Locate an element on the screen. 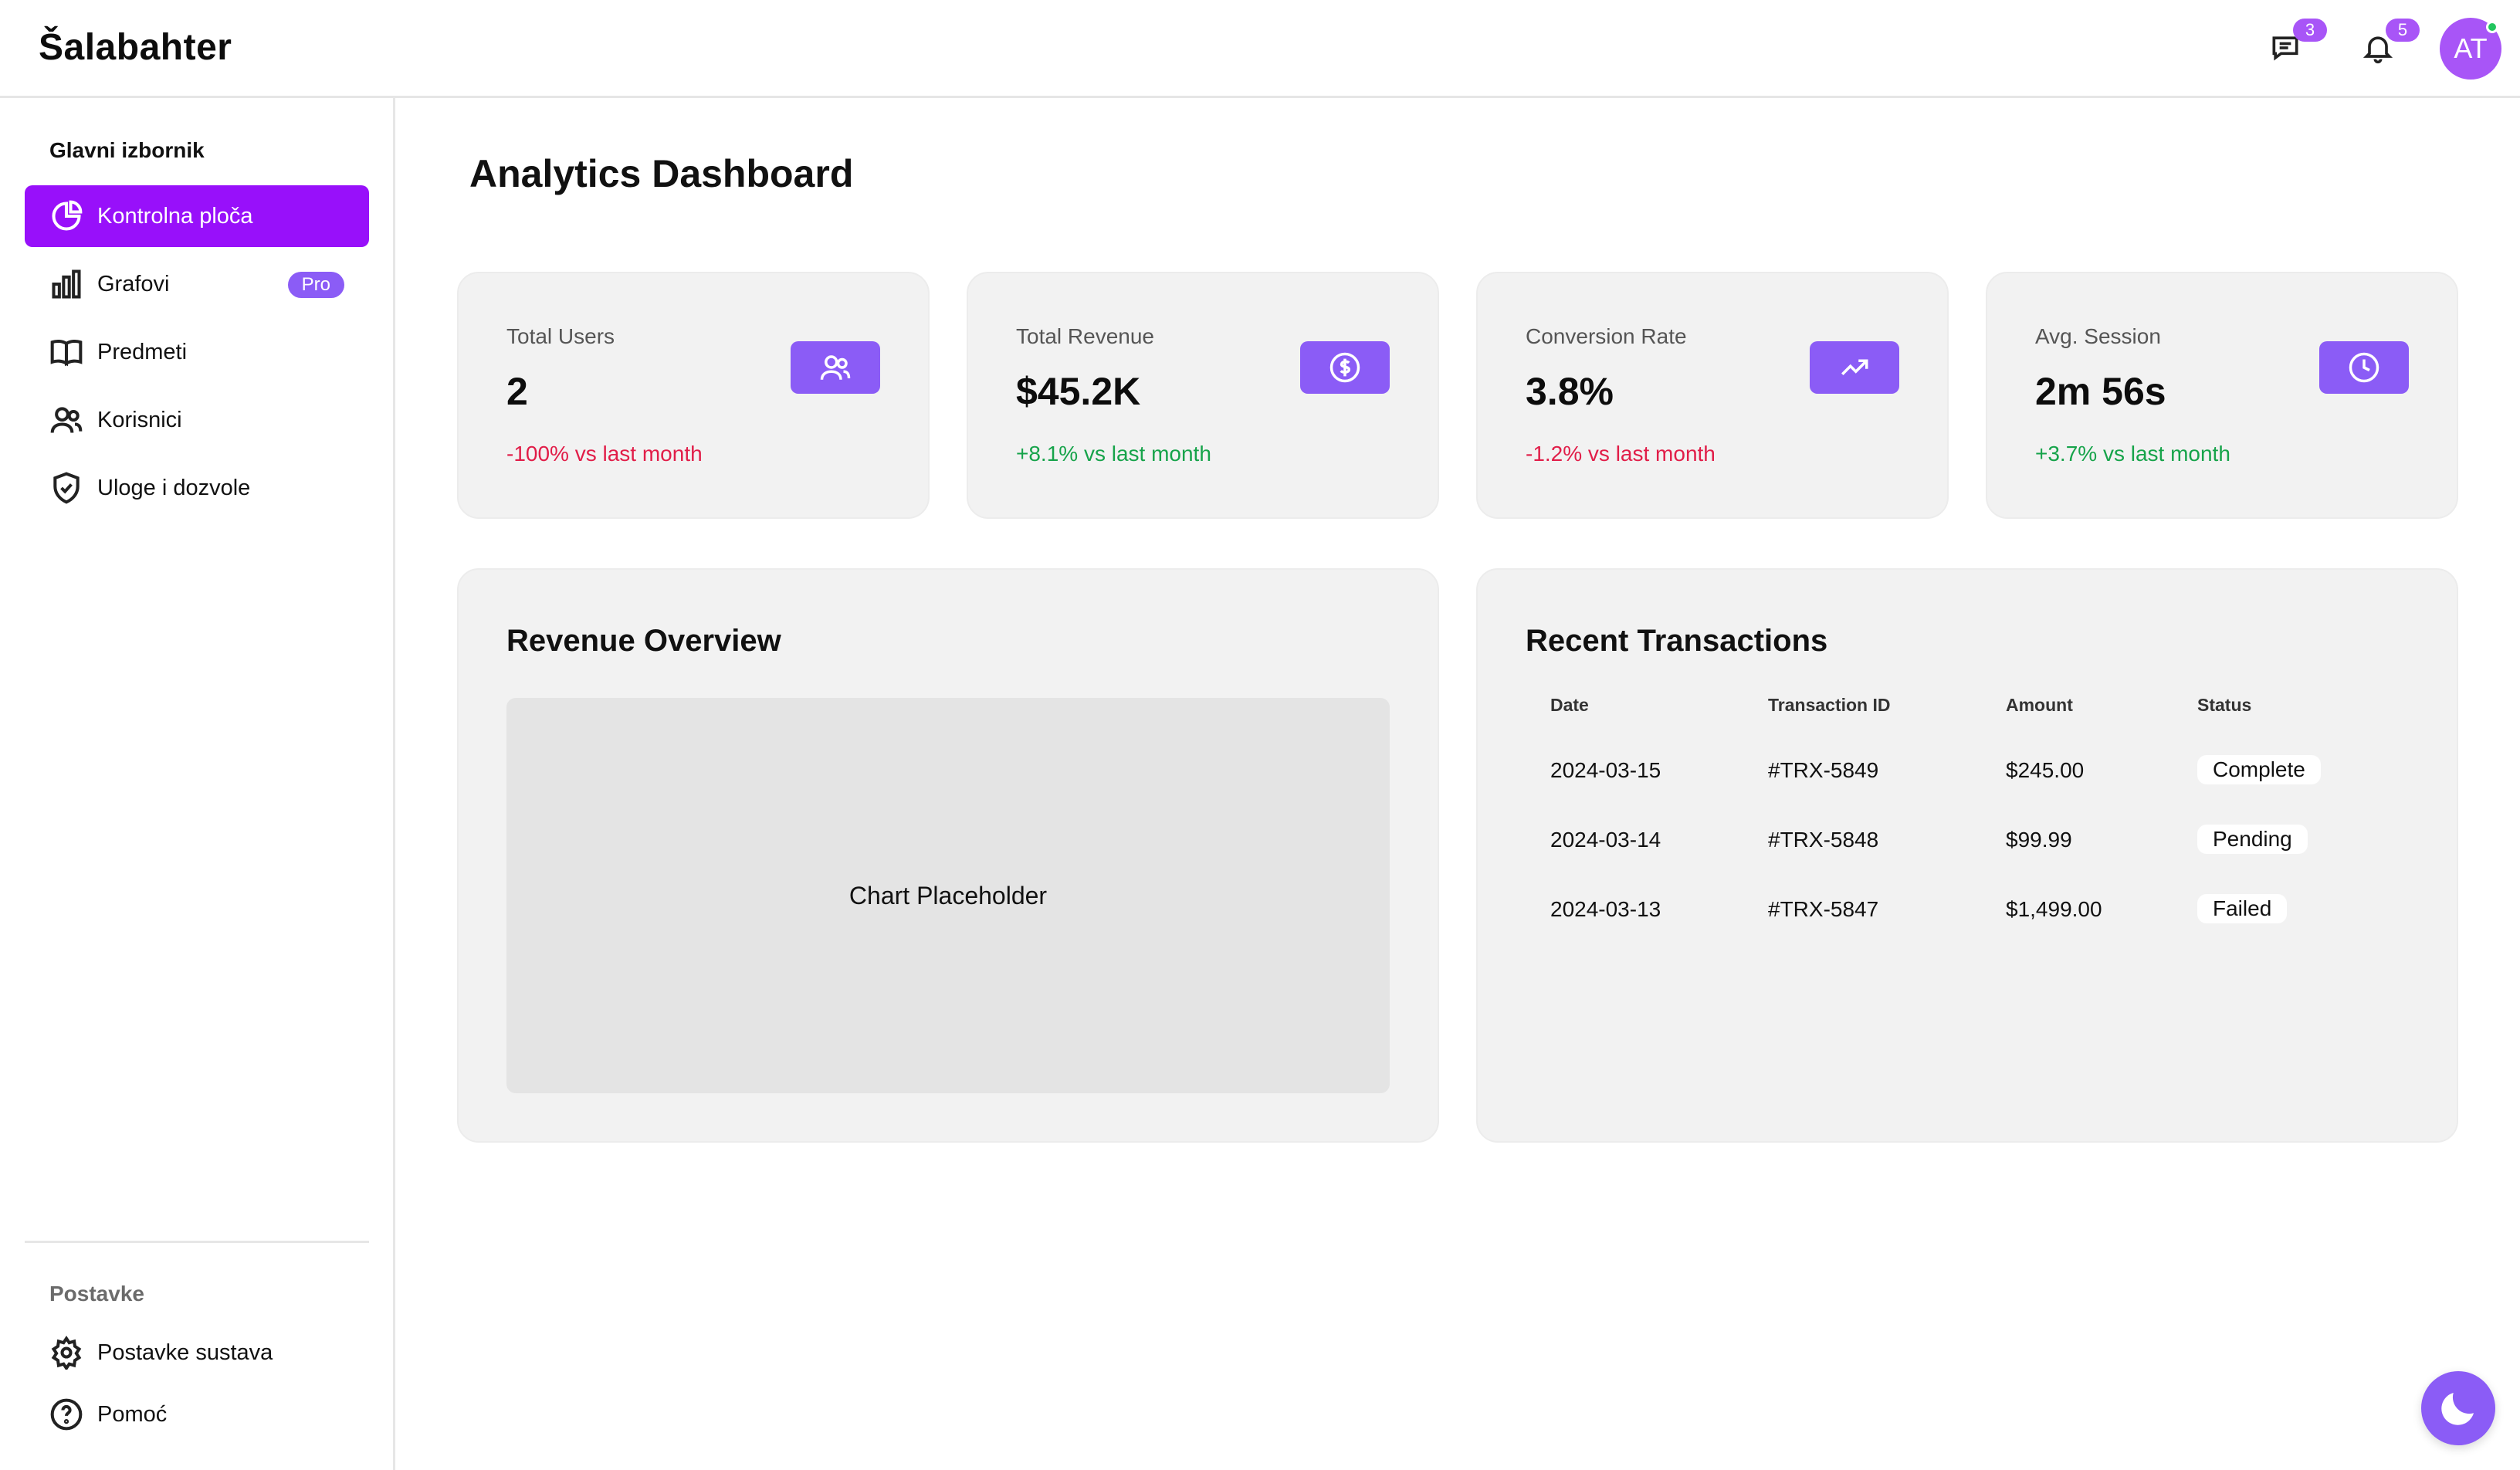 The height and width of the screenshot is (1470, 2520). chart-placeholder: Chart Placeholder is located at coordinates (948, 896).